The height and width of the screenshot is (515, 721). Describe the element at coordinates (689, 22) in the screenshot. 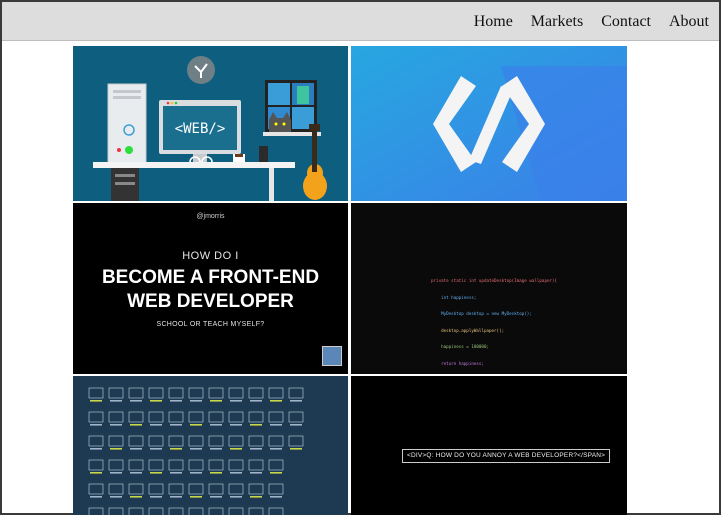

I see `nav-link-about: About` at that location.